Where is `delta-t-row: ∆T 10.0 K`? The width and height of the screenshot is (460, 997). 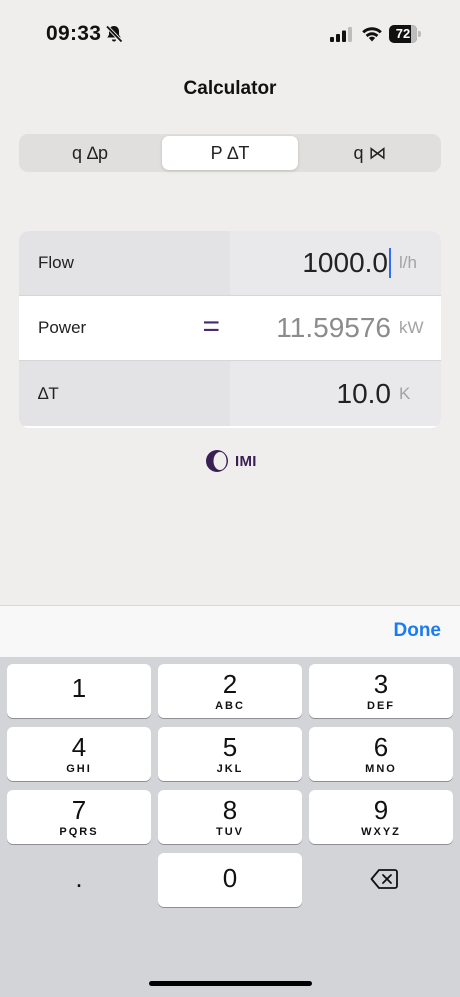
delta-t-row: ∆T 10.0 K is located at coordinates (230, 393).